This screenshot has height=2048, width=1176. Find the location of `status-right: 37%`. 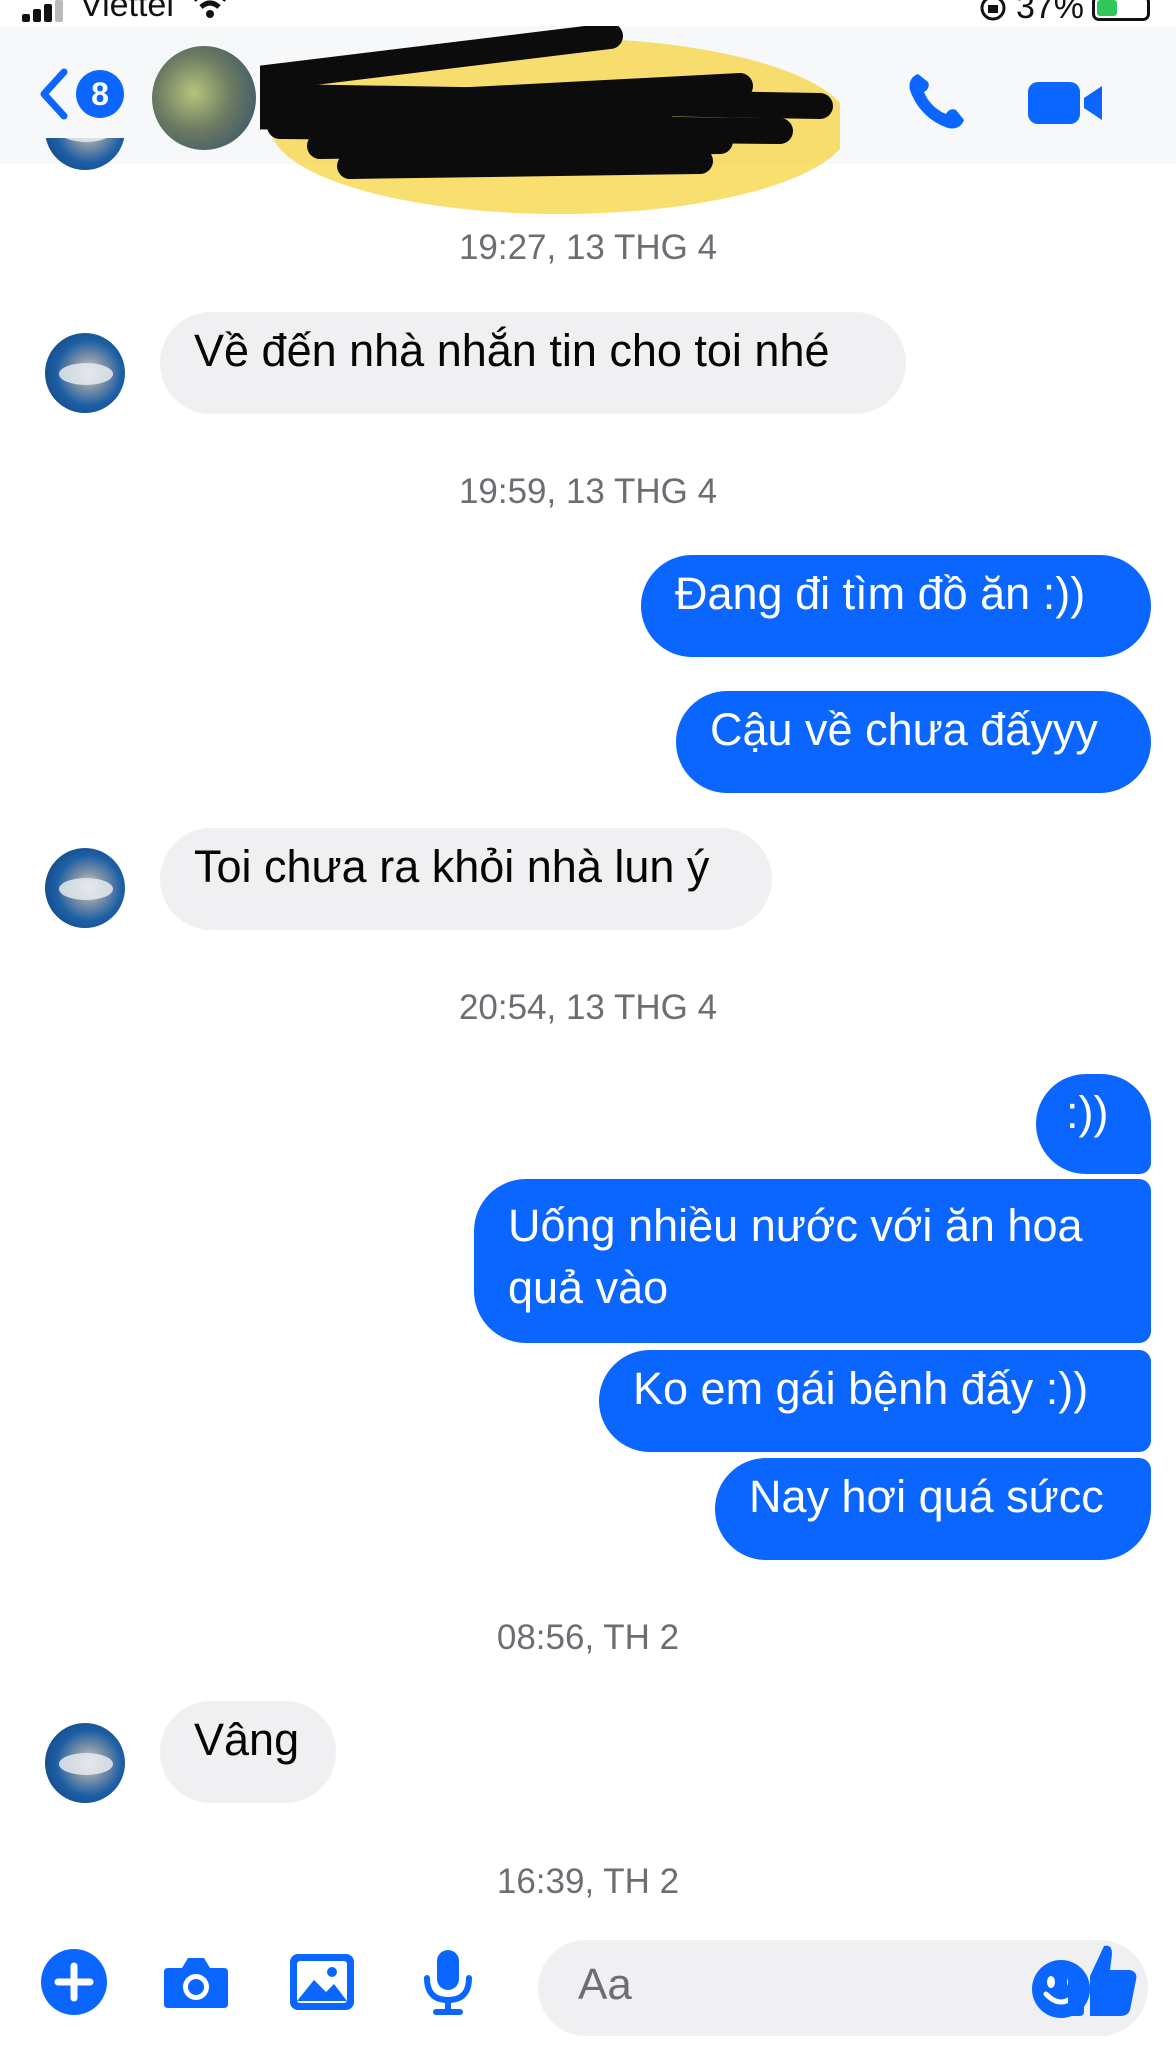

status-right: 37% is located at coordinates (1064, 13).